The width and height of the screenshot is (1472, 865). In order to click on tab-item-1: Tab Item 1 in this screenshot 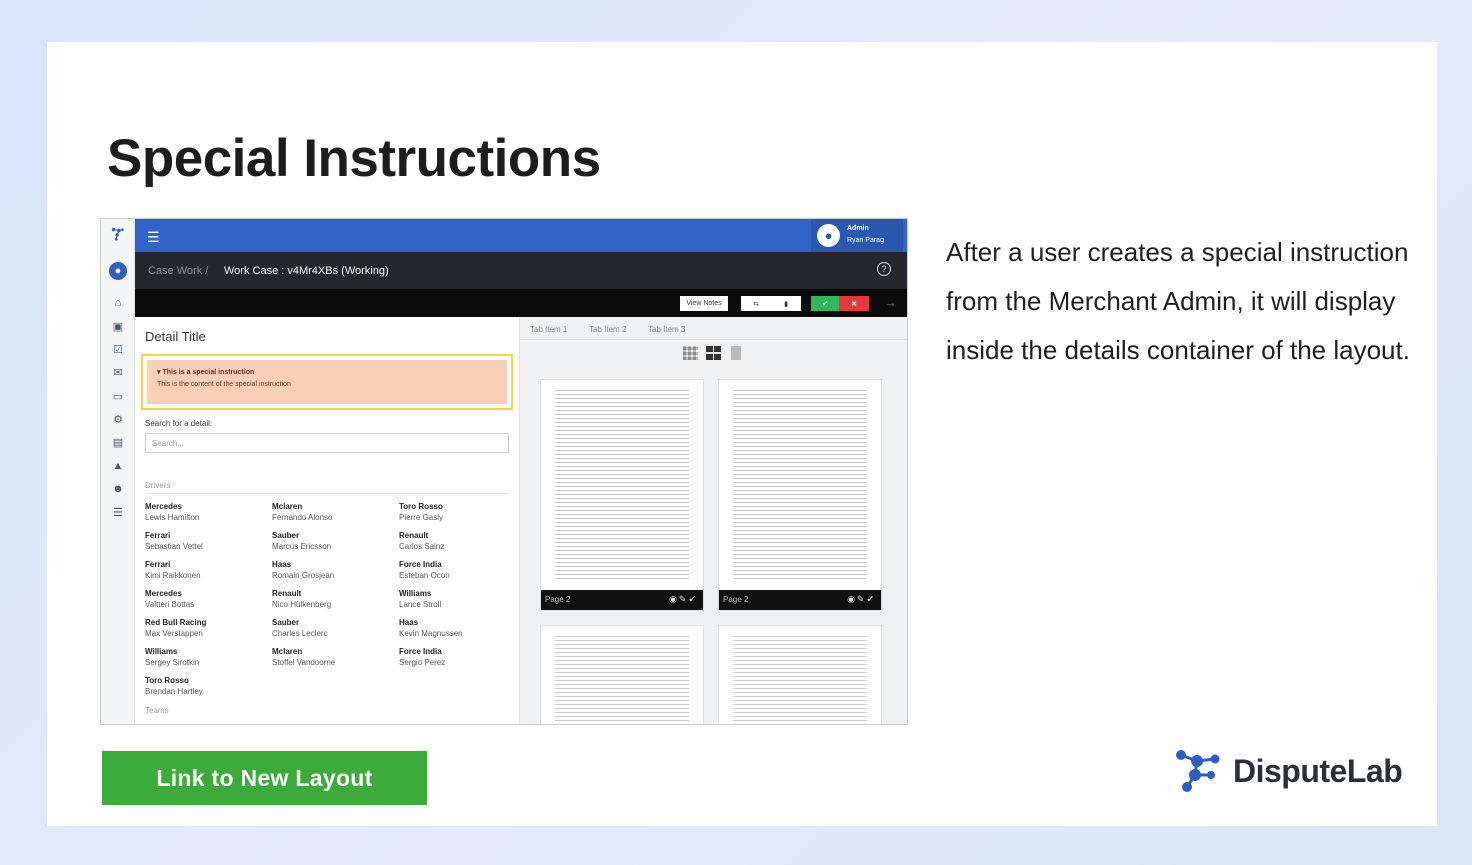, I will do `click(548, 329)`.